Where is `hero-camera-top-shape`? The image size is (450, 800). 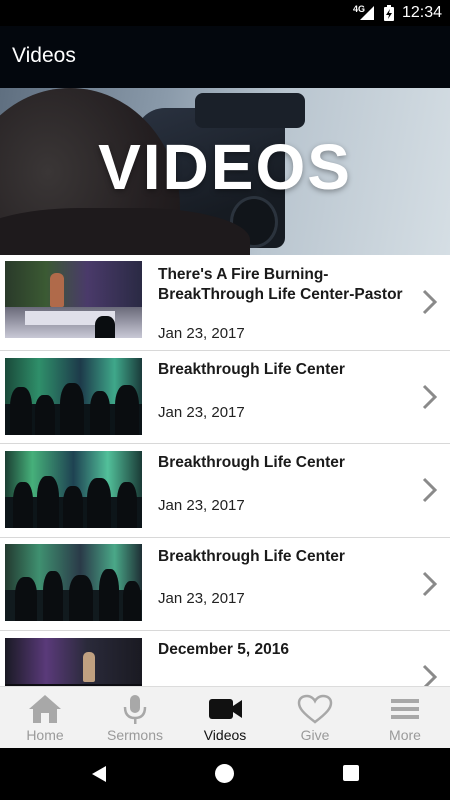
hero-camera-top-shape is located at coordinates (250, 110).